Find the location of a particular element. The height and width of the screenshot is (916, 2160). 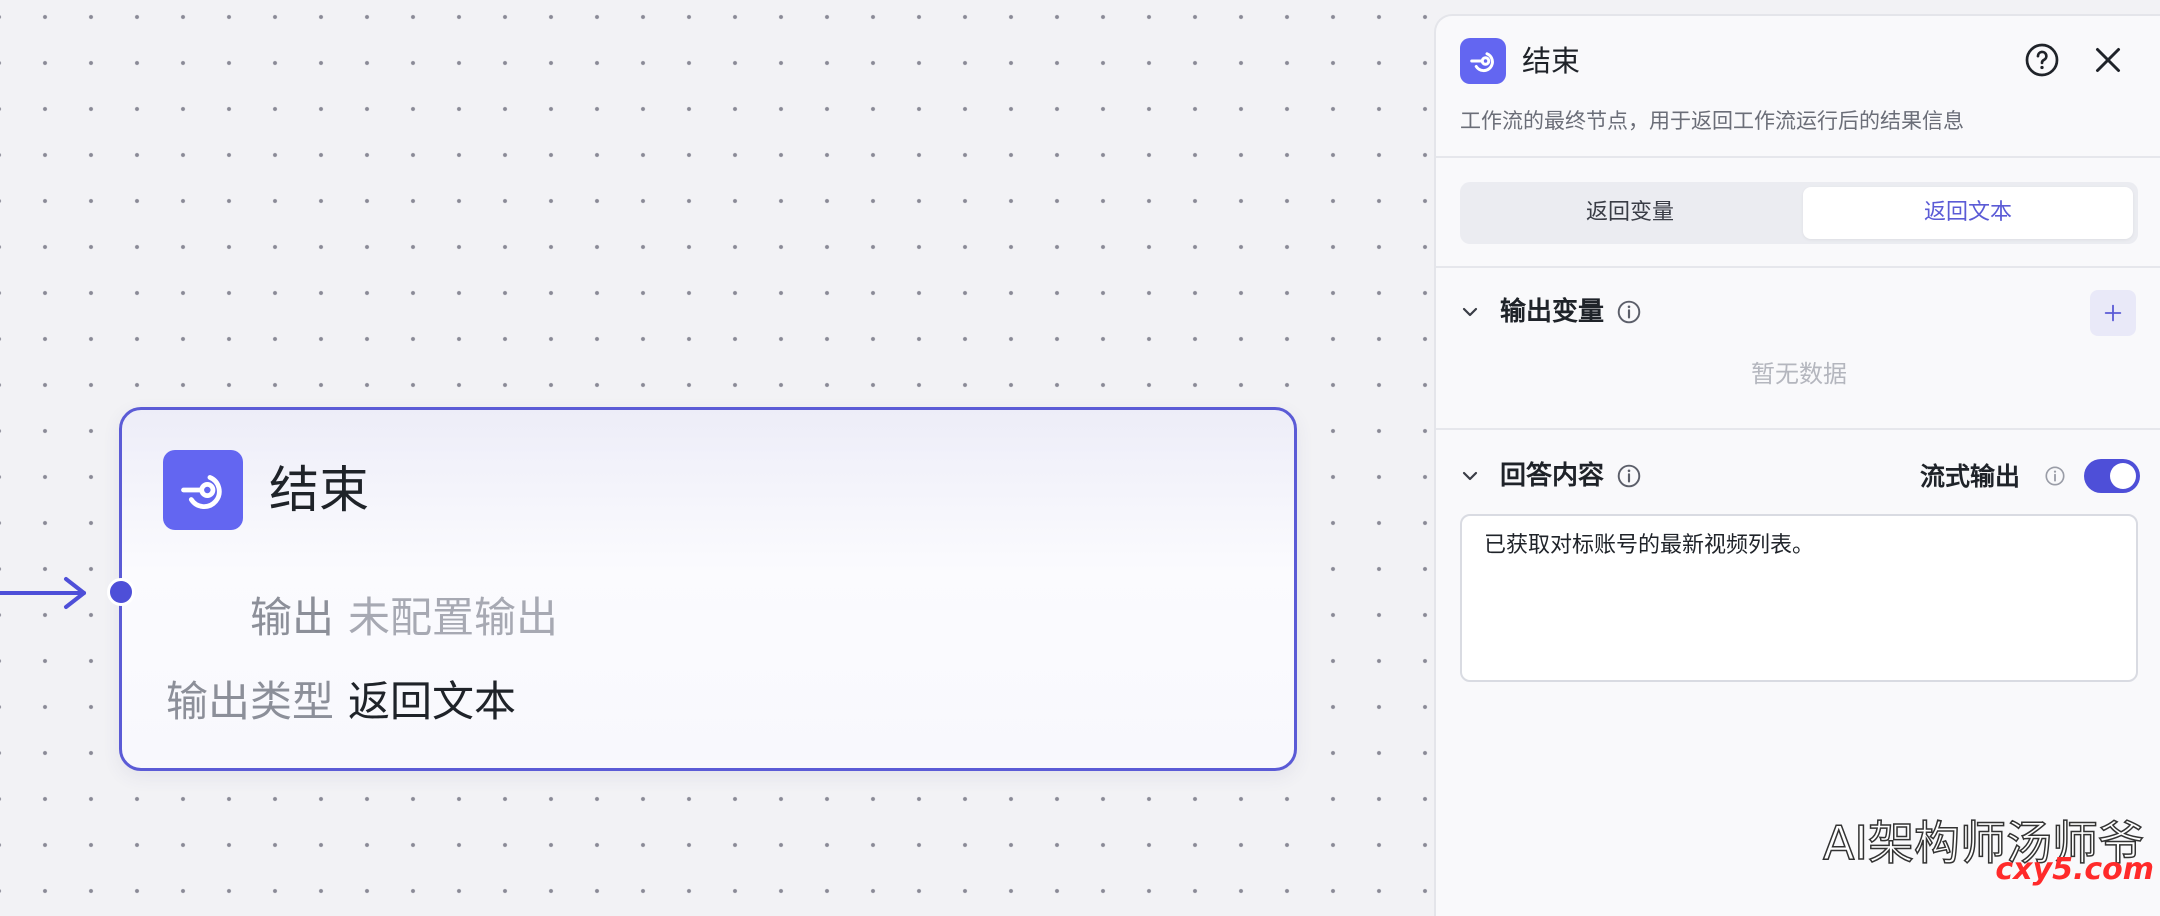

help-icon is located at coordinates (2042, 60).